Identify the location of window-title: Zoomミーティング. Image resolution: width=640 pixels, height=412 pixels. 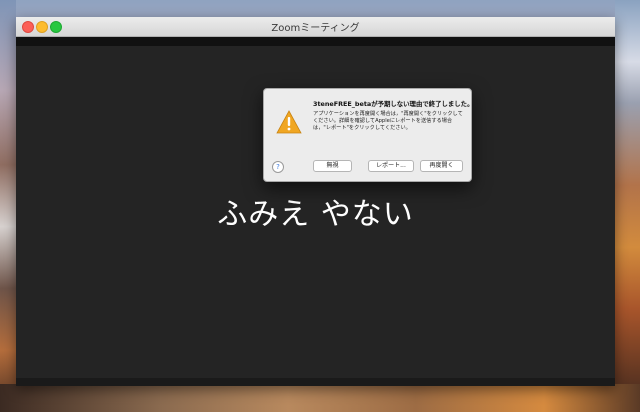
(315, 28).